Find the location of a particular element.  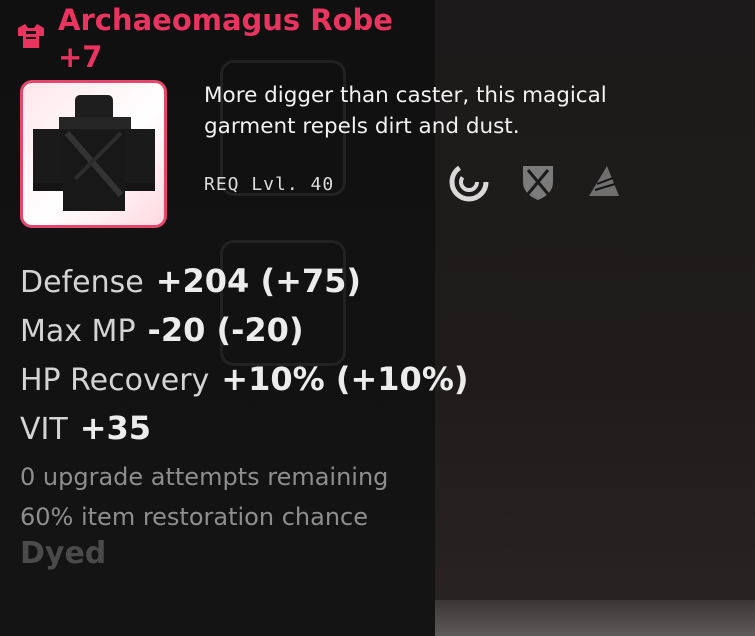

stat-value: +10% (+10%) is located at coordinates (345, 379).